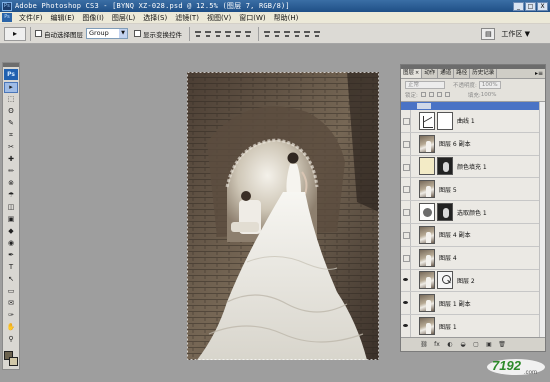 This screenshot has width=550, height=382. What do you see at coordinates (473, 281) in the screenshot?
I see `layer-row: 图层 2` at bounding box center [473, 281].